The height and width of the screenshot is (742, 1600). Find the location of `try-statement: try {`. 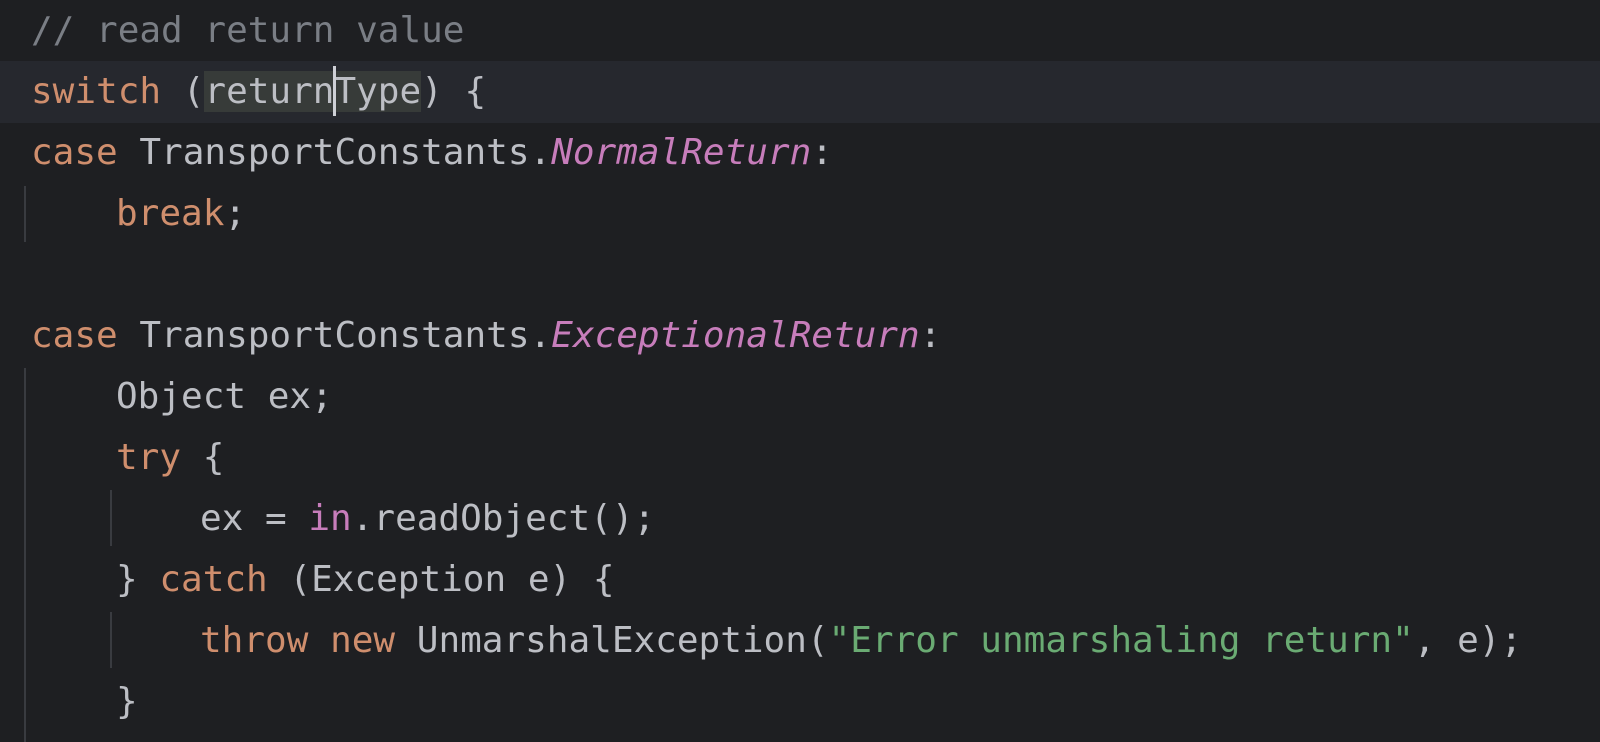

try-statement: try { is located at coordinates (170, 458).